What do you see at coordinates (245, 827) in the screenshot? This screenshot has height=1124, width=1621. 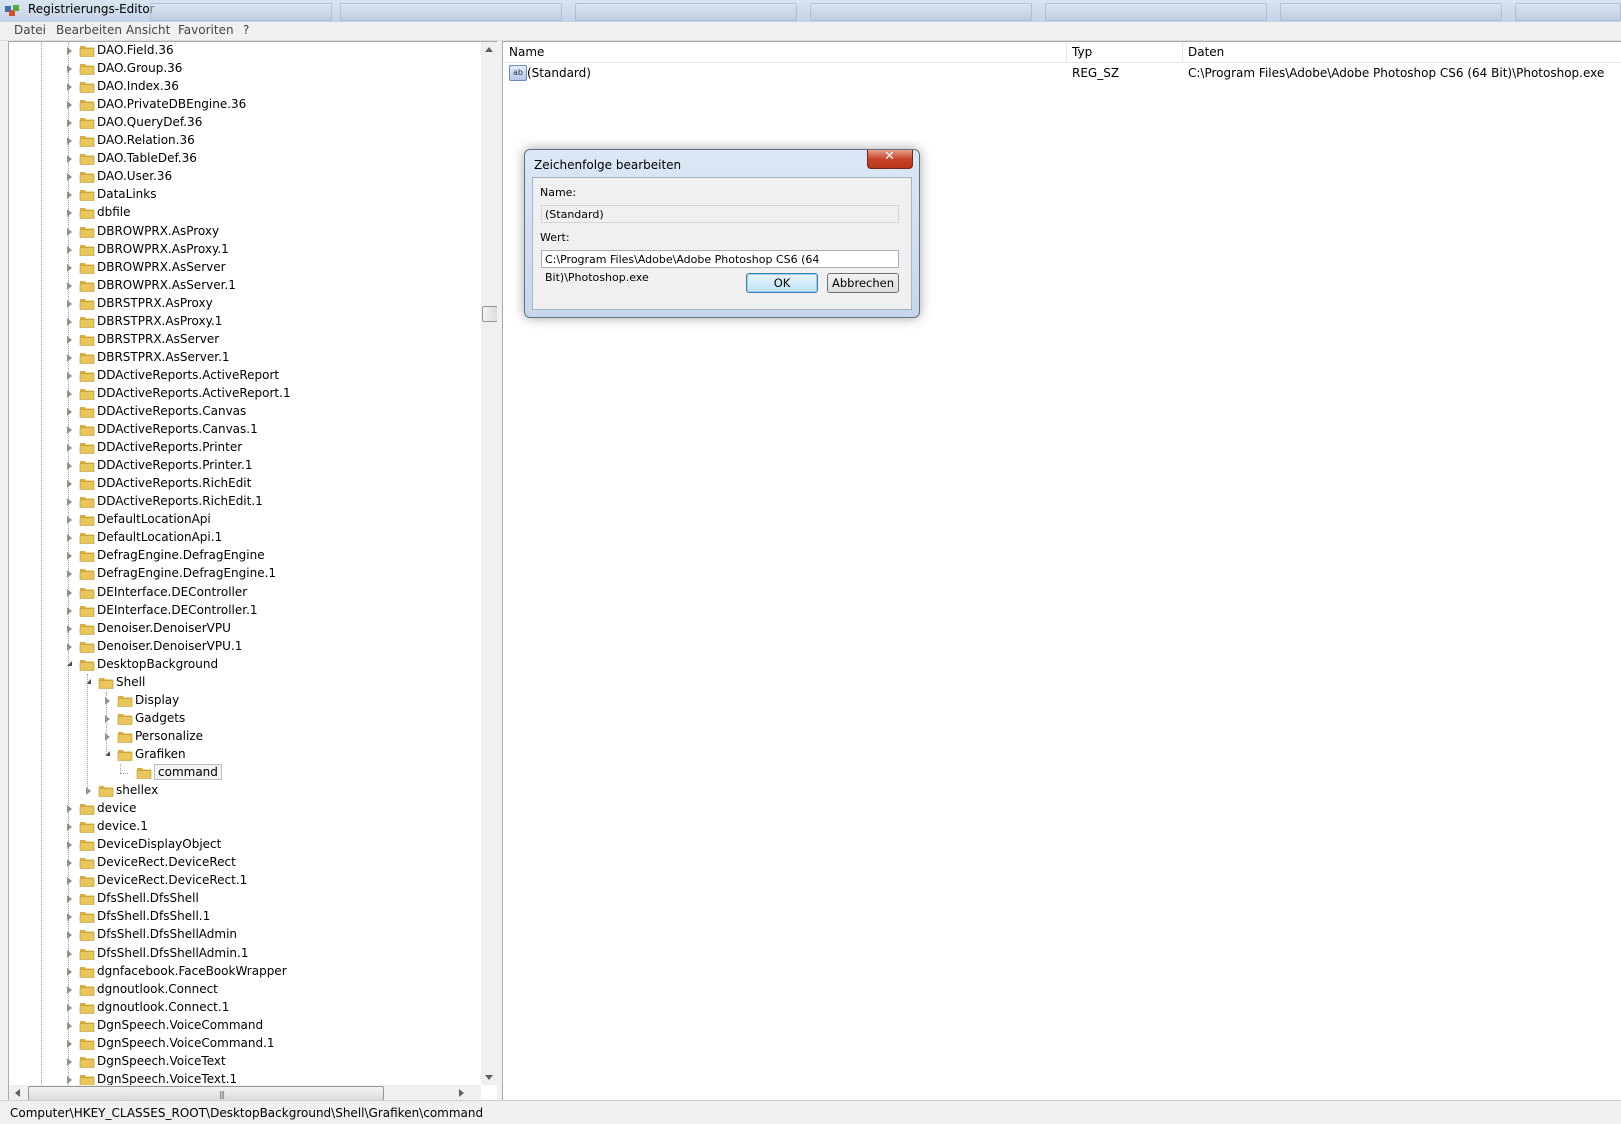 I see `tree-item: device.1` at bounding box center [245, 827].